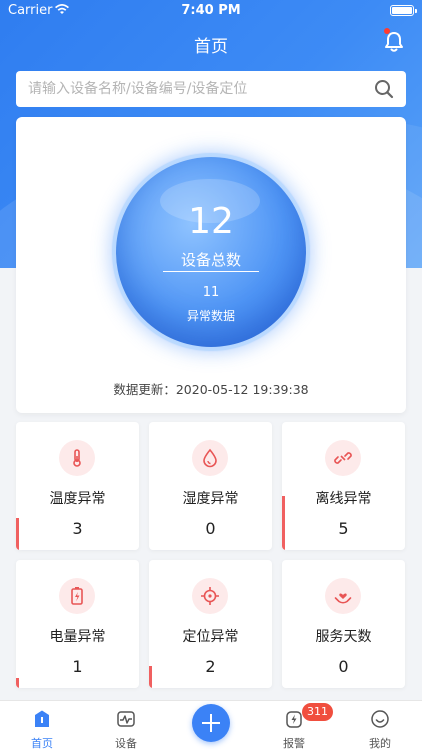 This screenshot has width=422, height=750. I want to click on stat-label: 离线异常, so click(343, 499).